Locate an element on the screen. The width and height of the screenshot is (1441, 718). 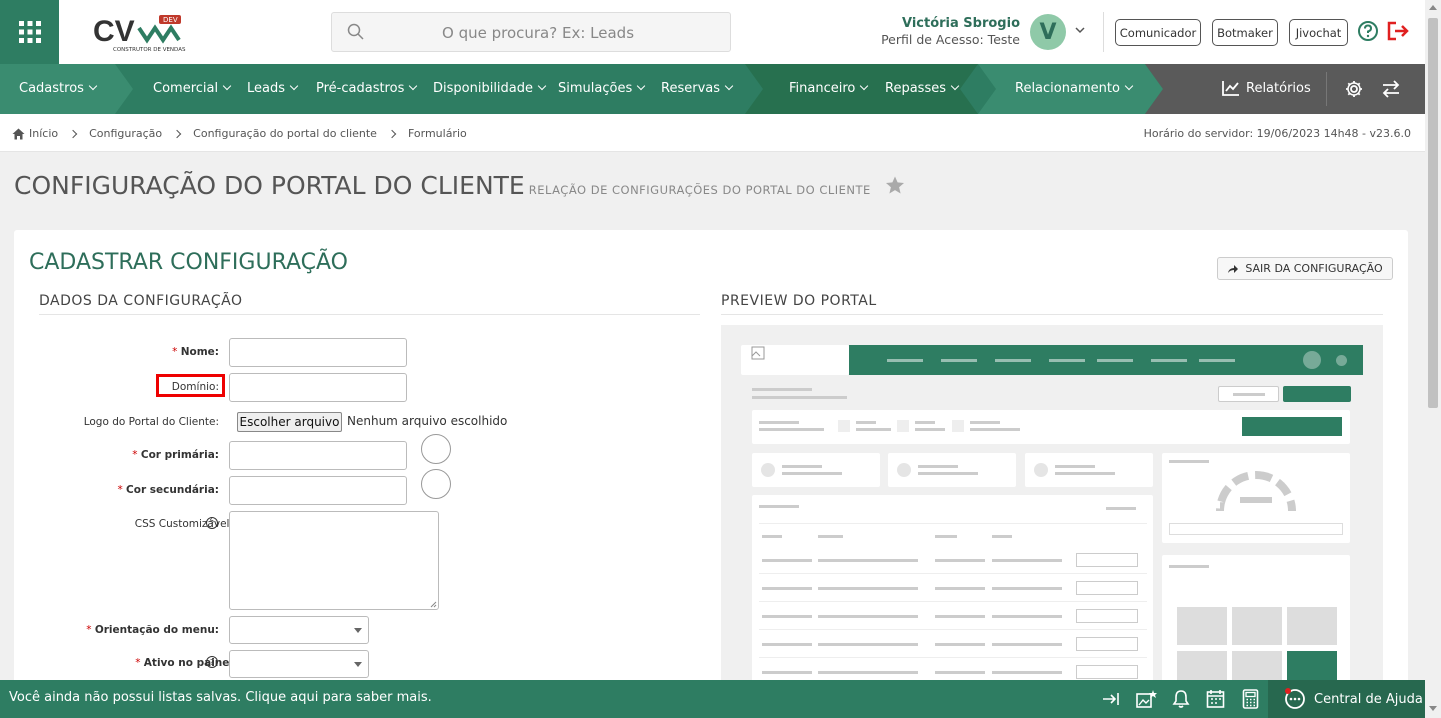
nav-disponibilidade: Disponibilidade is located at coordinates (490, 88).